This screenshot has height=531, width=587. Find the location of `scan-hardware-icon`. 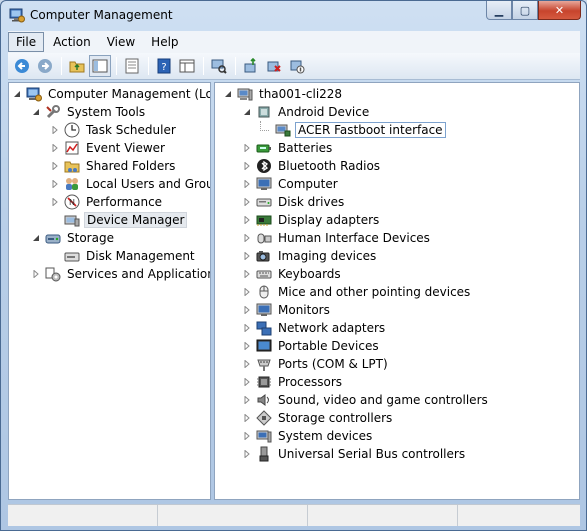

scan-hardware-icon is located at coordinates (219, 66).